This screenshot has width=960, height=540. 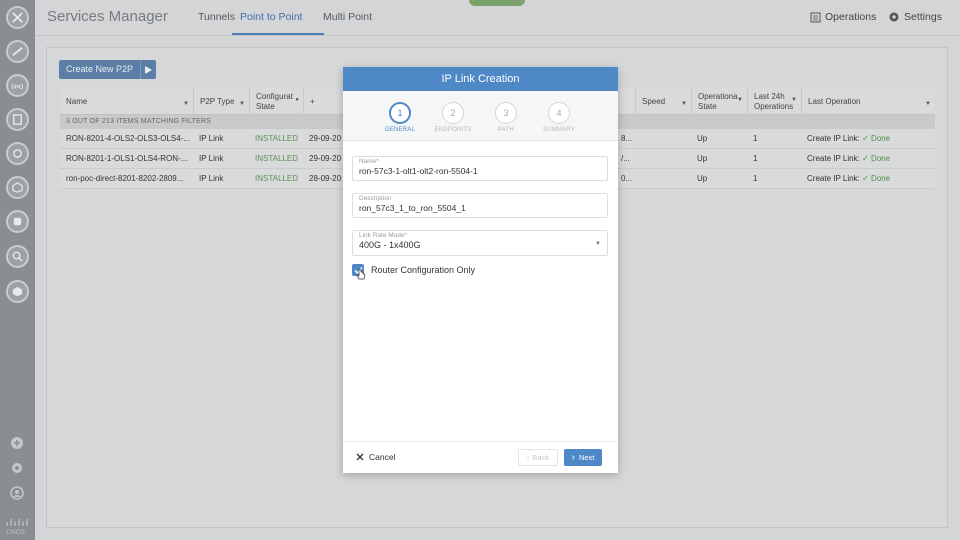 I want to click on services-icon, so click(x=17, y=153).